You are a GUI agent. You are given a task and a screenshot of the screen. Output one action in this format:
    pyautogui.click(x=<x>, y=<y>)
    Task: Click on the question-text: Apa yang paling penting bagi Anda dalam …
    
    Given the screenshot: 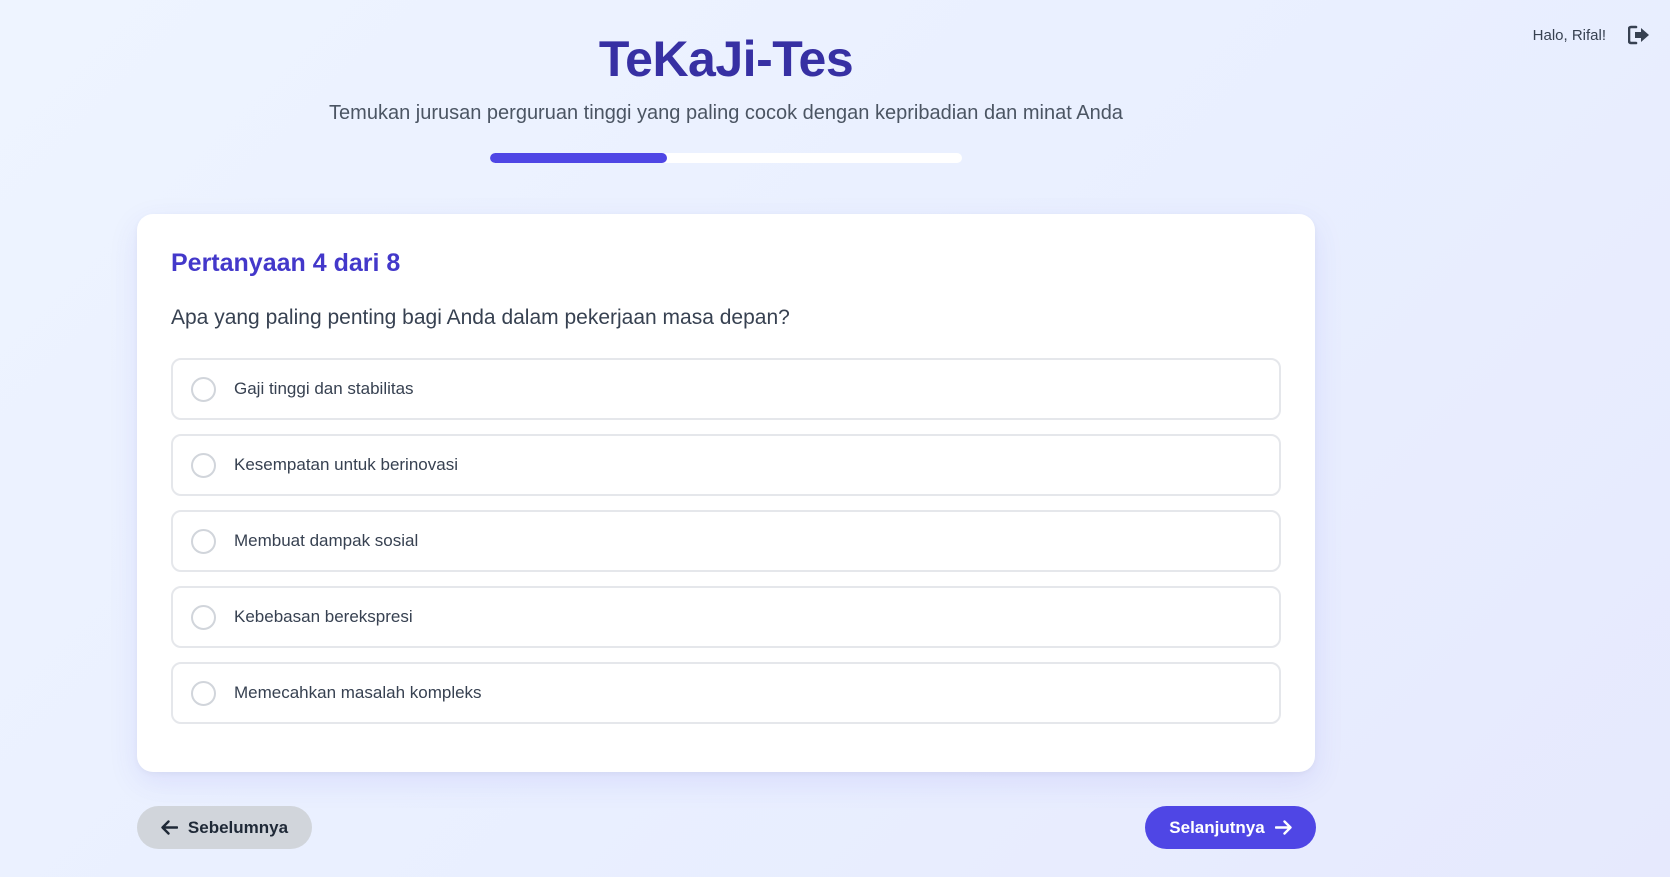 What is the action you would take?
    pyautogui.click(x=480, y=317)
    